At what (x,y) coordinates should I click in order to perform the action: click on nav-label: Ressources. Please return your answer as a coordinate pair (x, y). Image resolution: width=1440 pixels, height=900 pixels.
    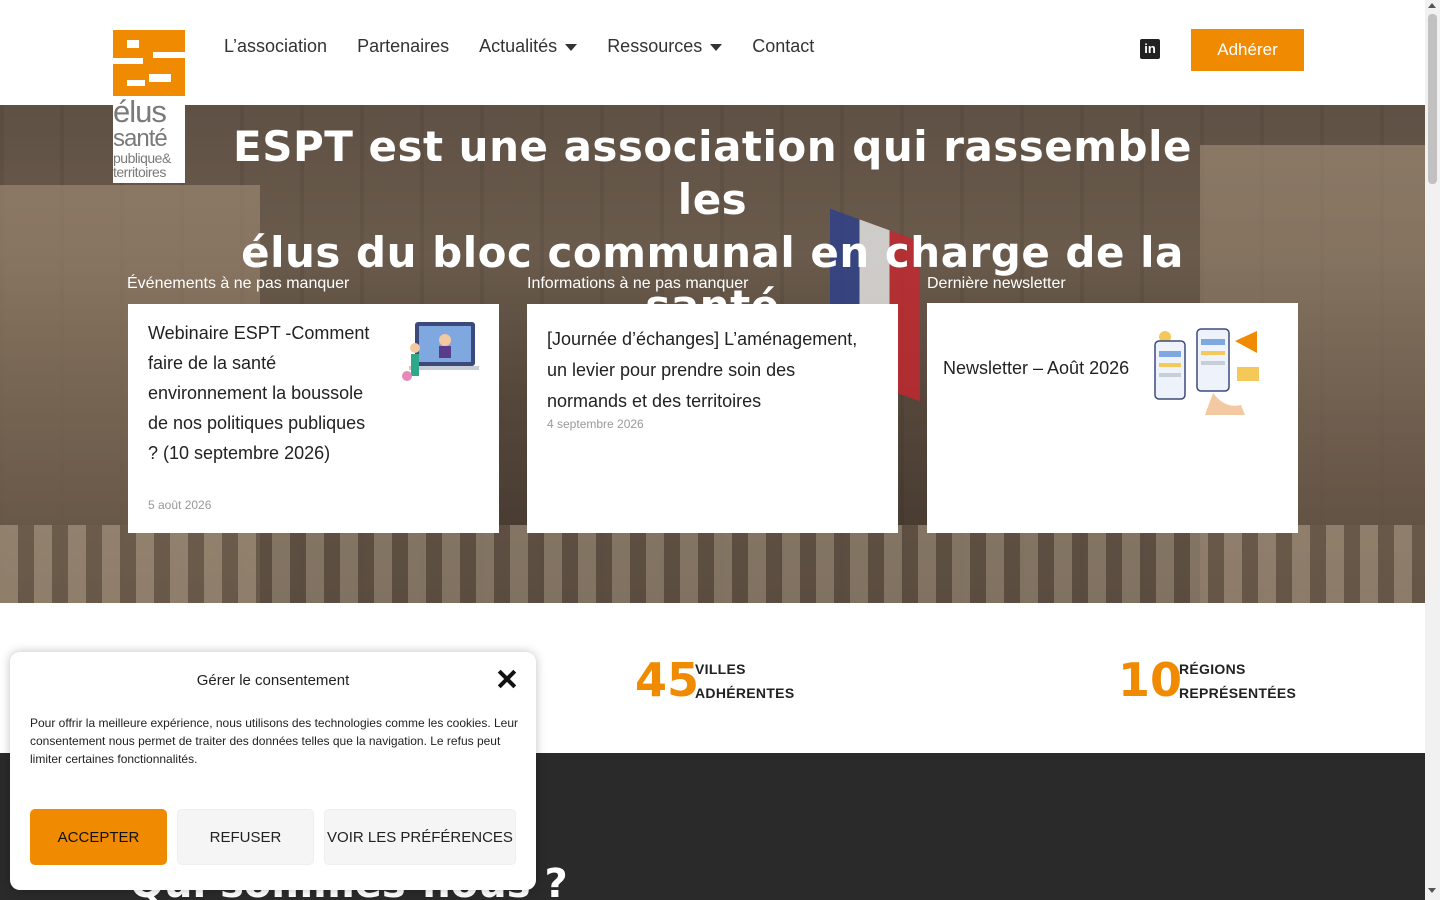
    Looking at the image, I should click on (655, 46).